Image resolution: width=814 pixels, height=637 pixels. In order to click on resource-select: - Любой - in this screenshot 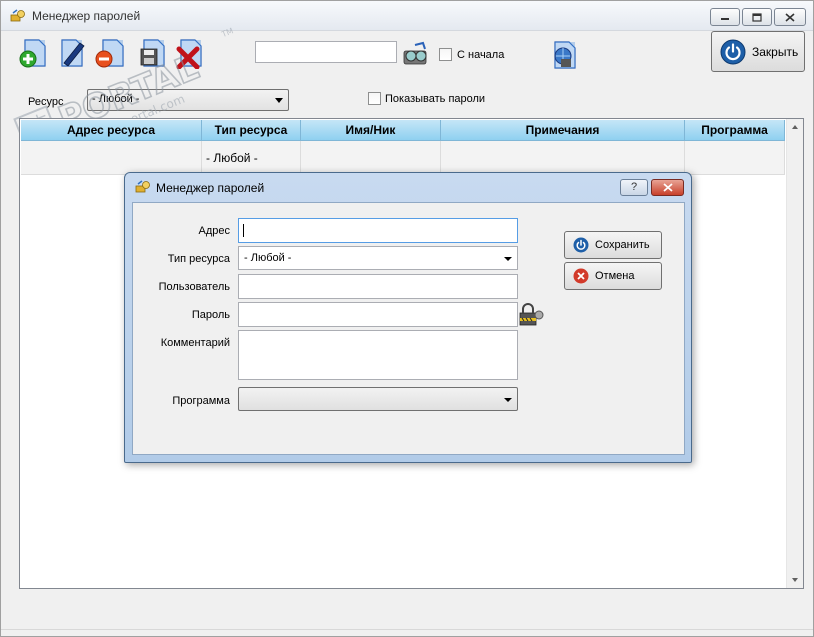, I will do `click(188, 100)`.